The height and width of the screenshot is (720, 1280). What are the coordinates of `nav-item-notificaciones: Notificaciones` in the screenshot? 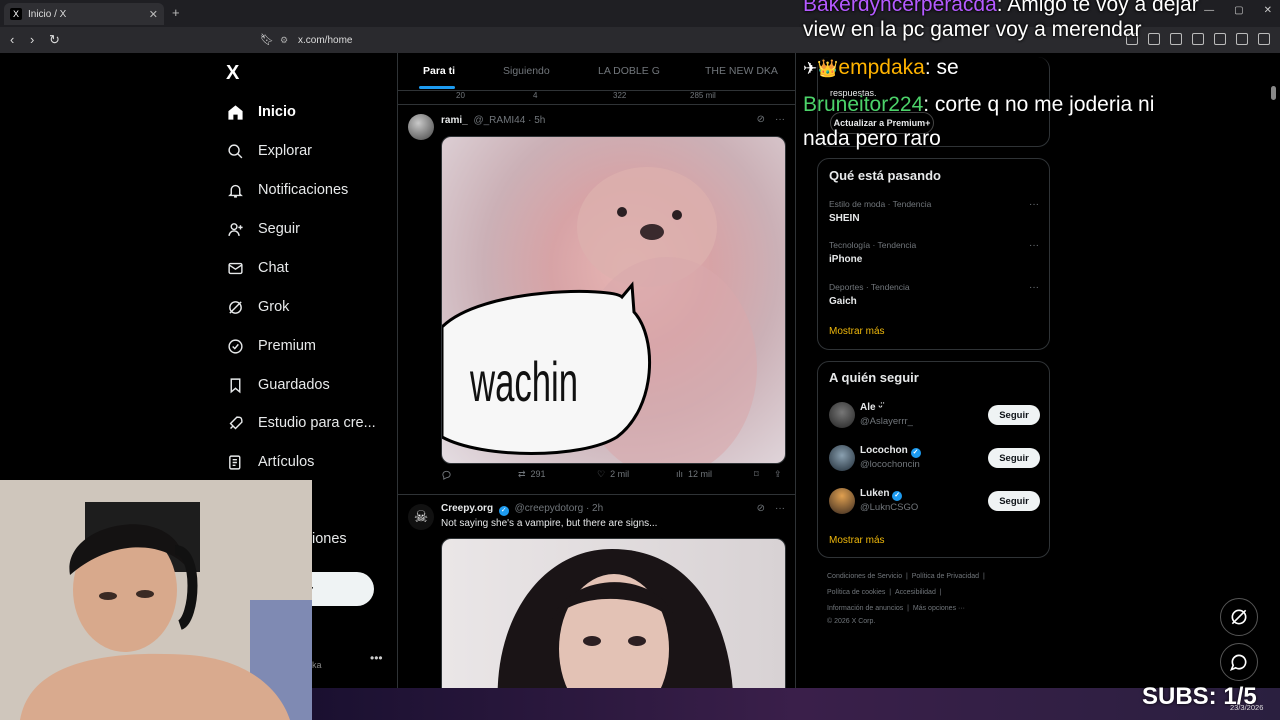 It's located at (287, 190).